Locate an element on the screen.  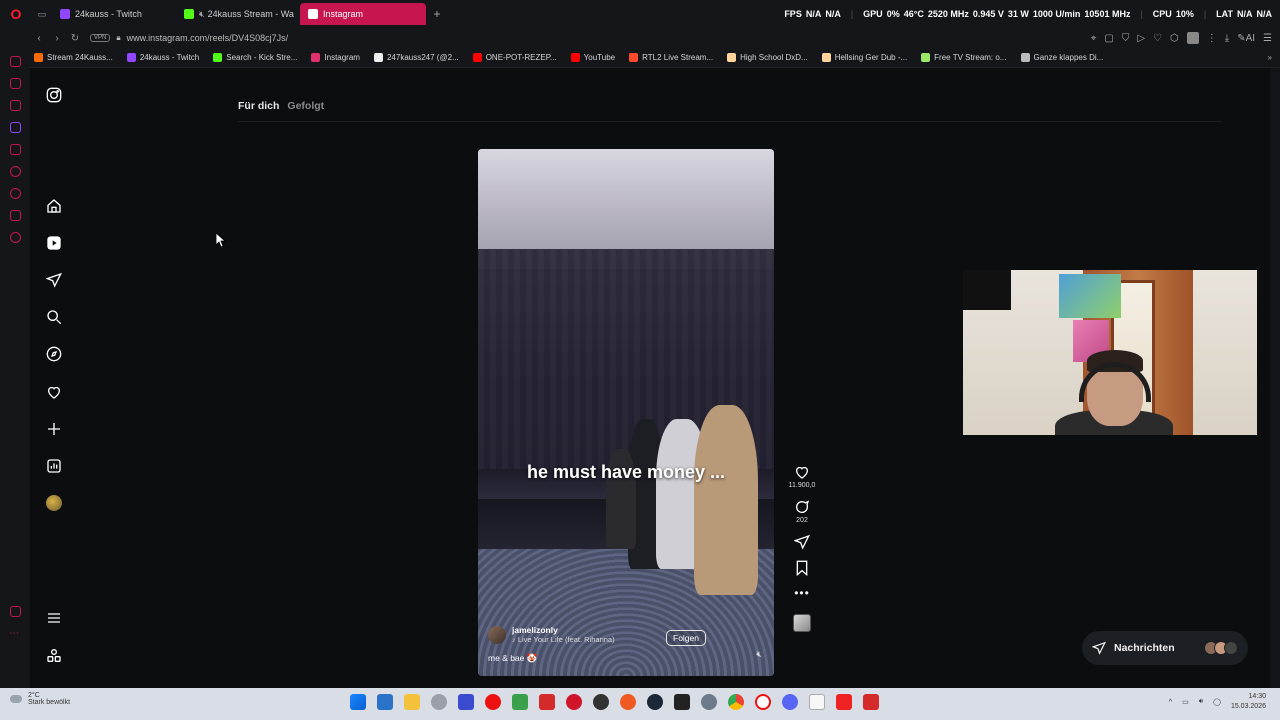
tray-overflow-icon: ^ is located at coordinates (1170, 702).